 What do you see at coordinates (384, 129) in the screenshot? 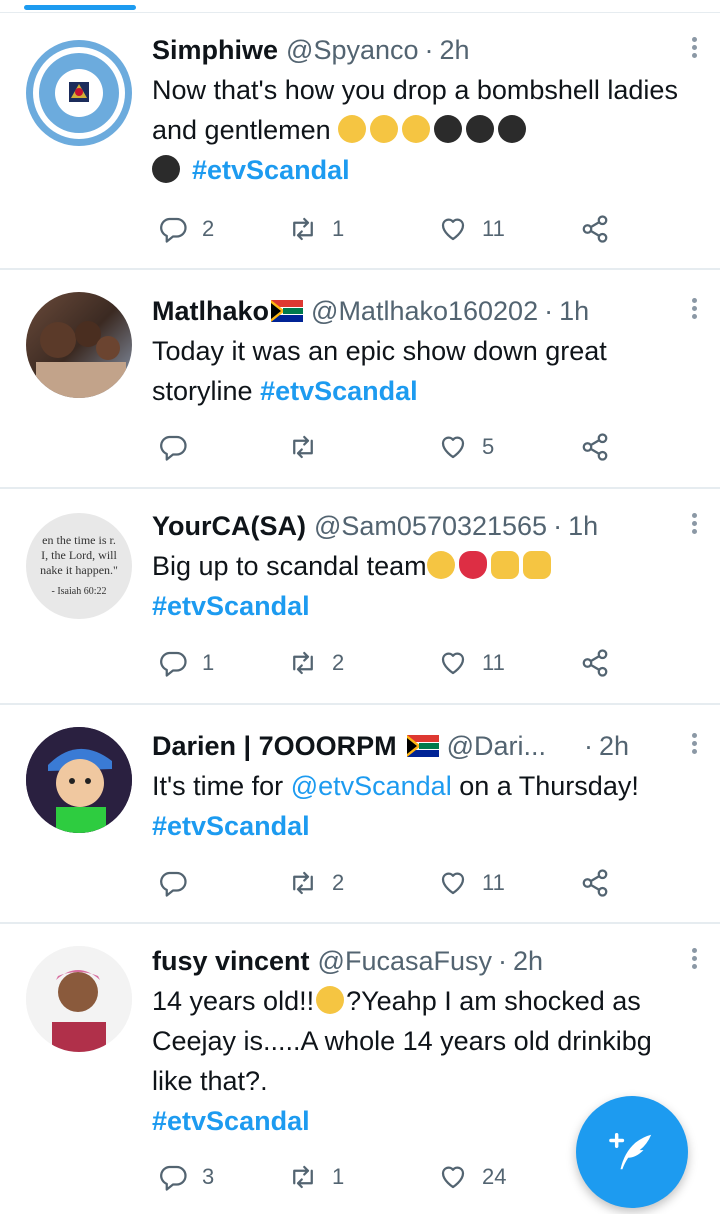
I see `ok-hand-icon` at bounding box center [384, 129].